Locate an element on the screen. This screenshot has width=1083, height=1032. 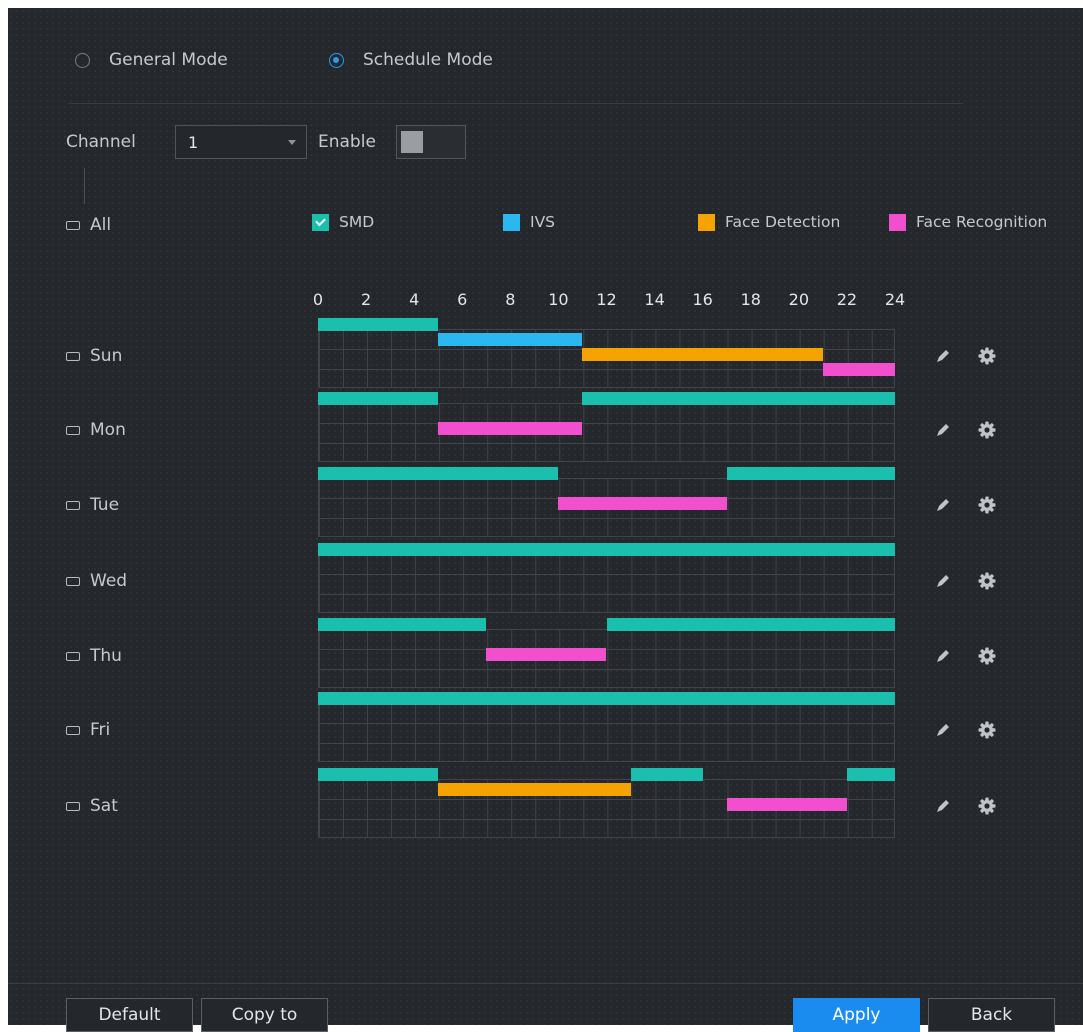
day-checkbox-fri: Fri is located at coordinates (88, 730).